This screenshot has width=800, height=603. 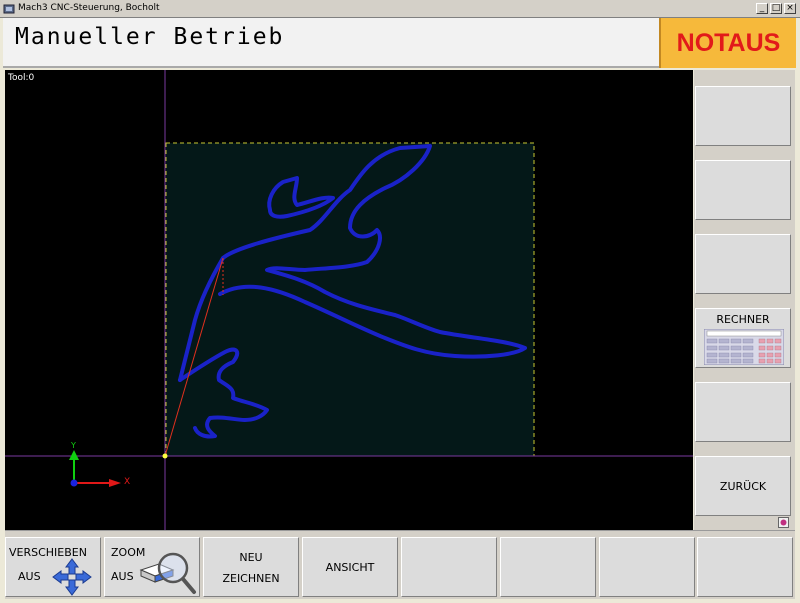 What do you see at coordinates (251, 567) in the screenshot?
I see `neu-zeichnen-button: NEU ZEICHNEN` at bounding box center [251, 567].